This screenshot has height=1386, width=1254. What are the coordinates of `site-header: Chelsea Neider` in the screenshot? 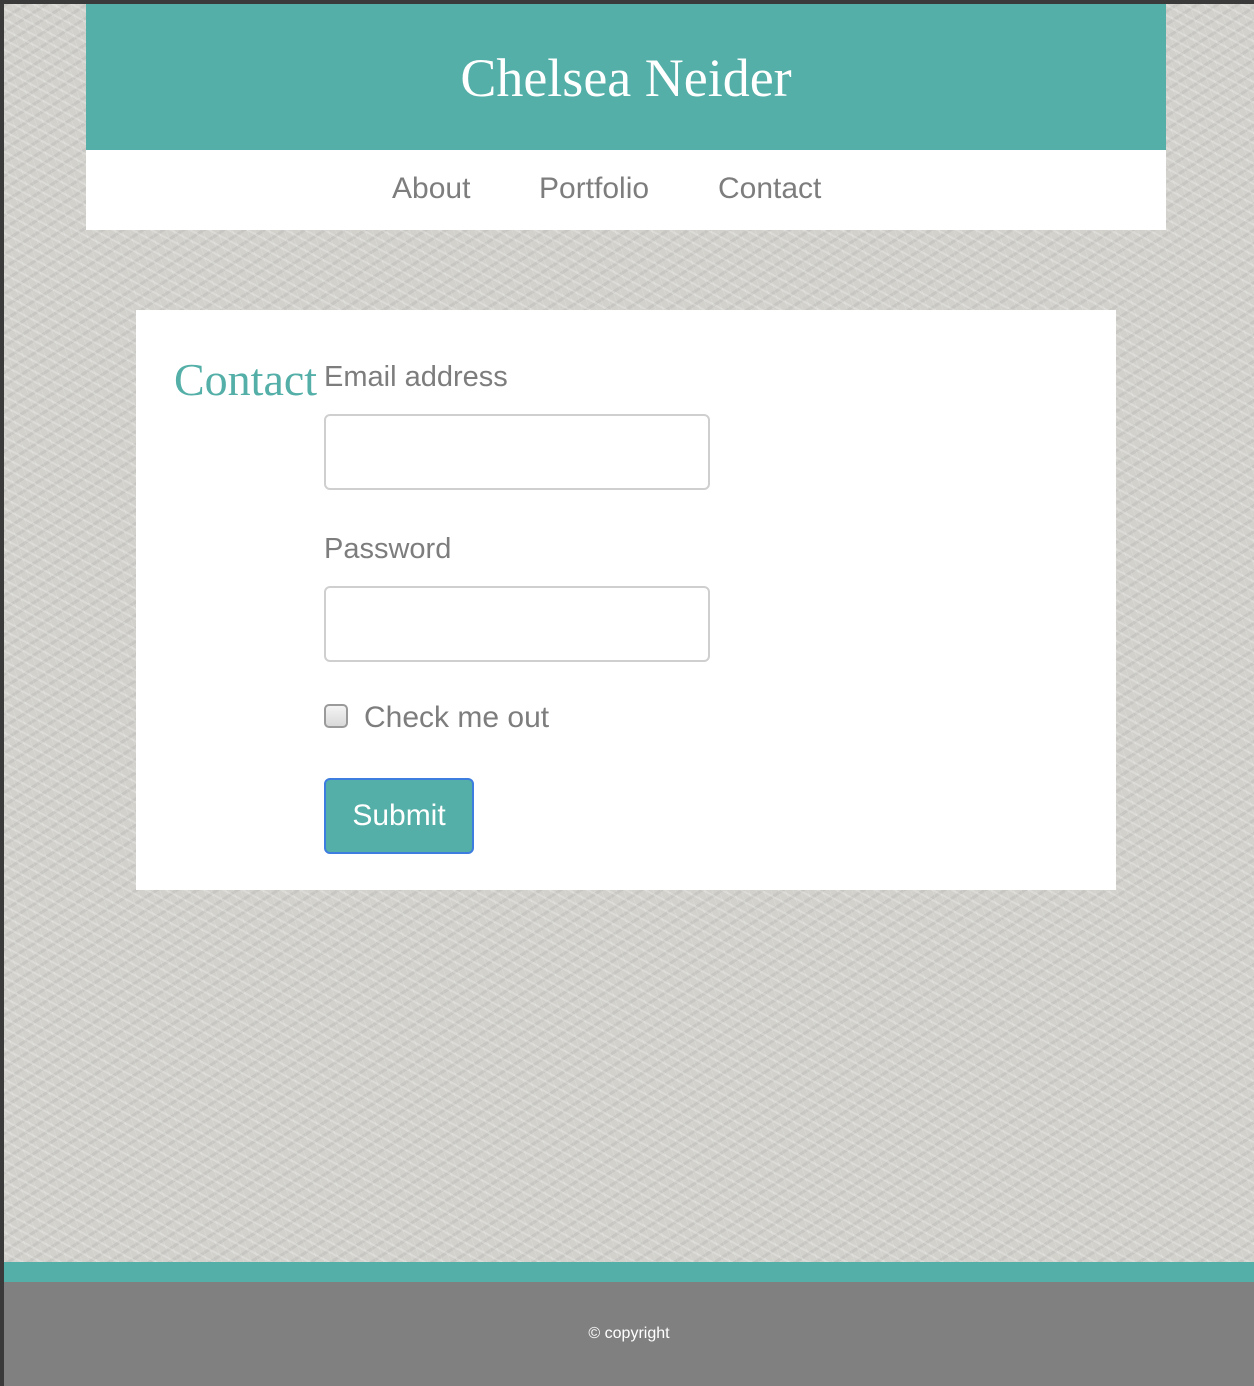 It's located at (626, 77).